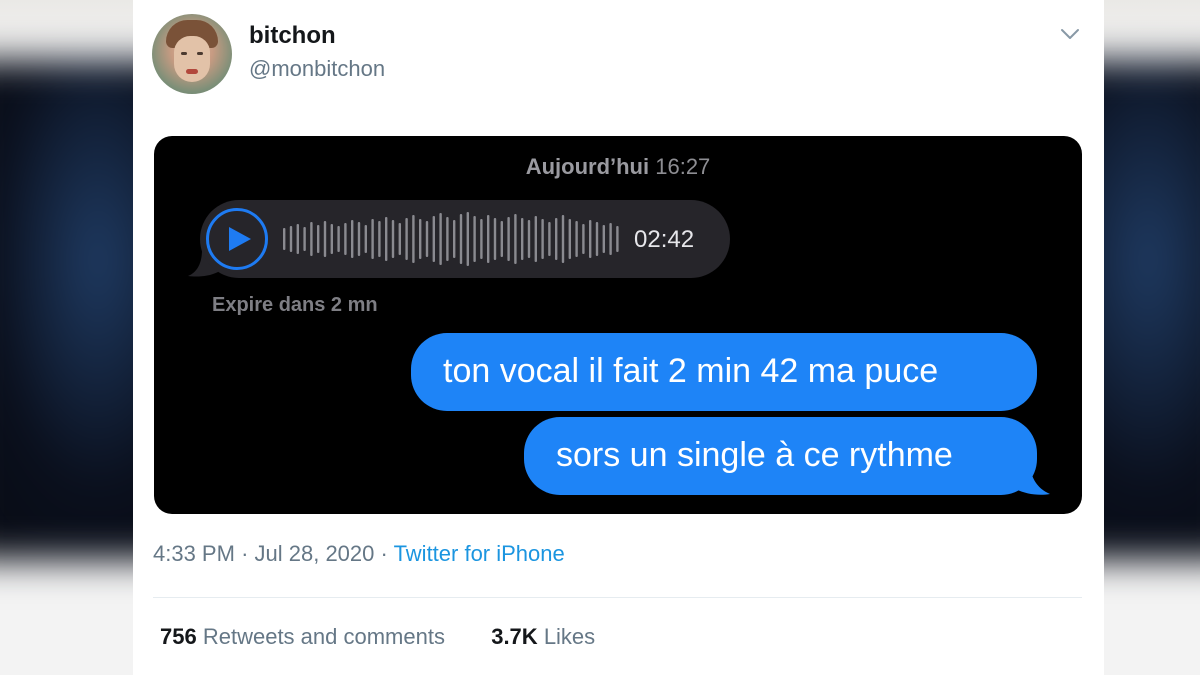  Describe the element at coordinates (514, 636) in the screenshot. I see `likes-count: 3.7K` at that location.